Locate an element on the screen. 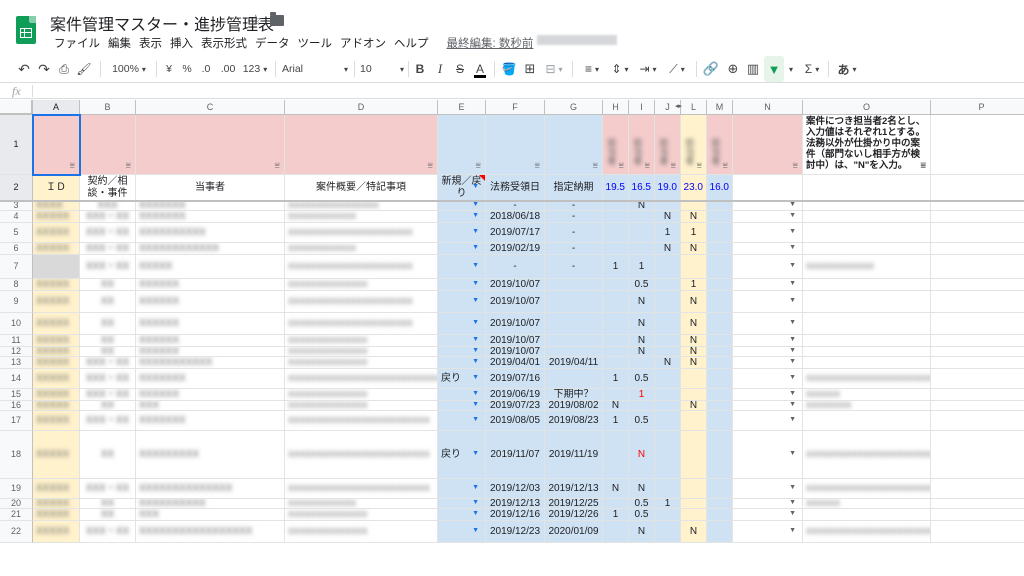  cell-E4: ▼ is located at coordinates (462, 217).